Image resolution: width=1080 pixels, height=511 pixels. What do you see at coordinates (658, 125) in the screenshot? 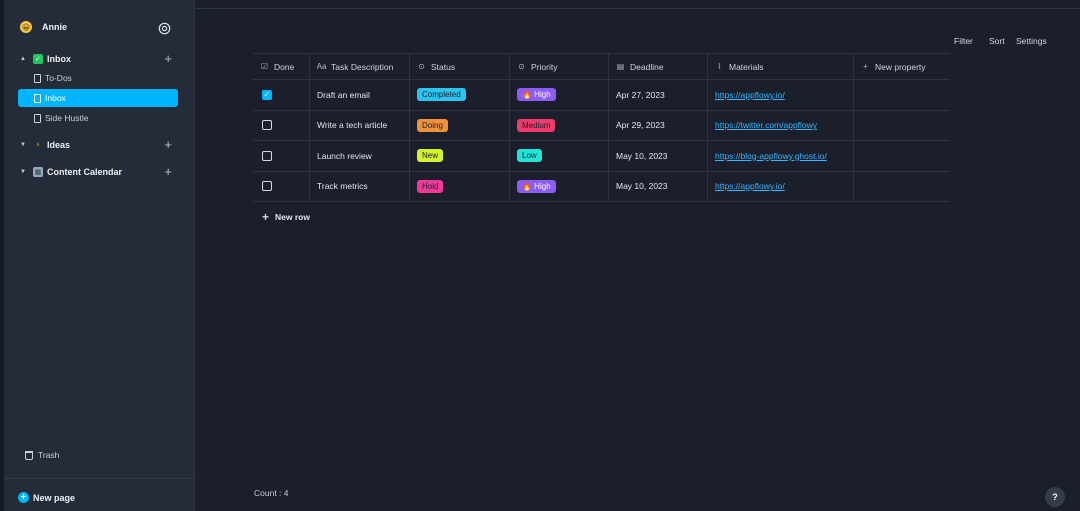
I see `deadline-cell: Apr 29, 2023` at bounding box center [658, 125].